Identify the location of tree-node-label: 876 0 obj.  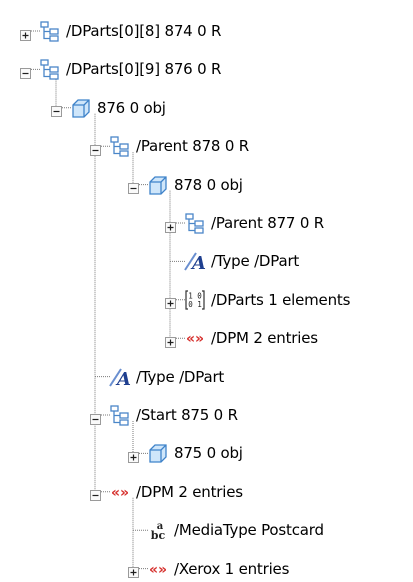
(131, 107).